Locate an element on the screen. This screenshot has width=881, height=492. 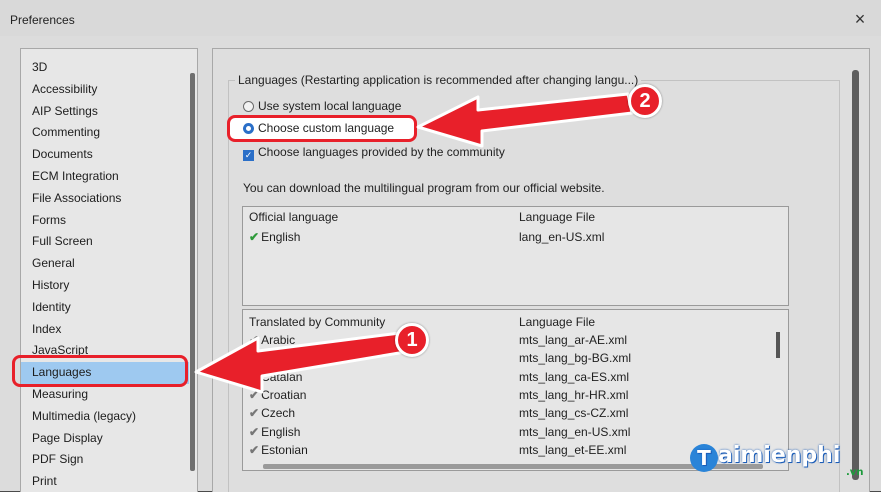
annotation-badge-1: 1 is located at coordinates (412, 340).